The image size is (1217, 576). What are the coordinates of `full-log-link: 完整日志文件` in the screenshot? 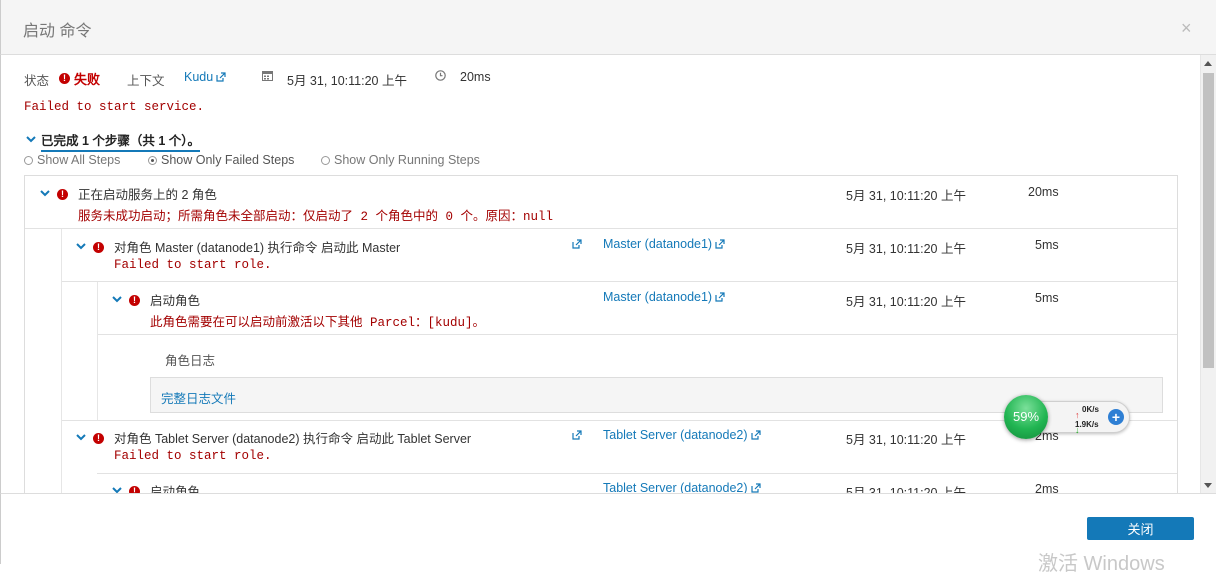 It's located at (198, 397).